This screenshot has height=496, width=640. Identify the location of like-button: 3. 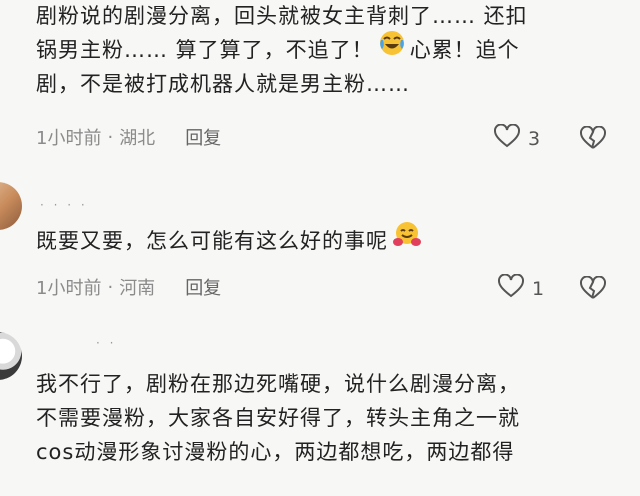
(517, 138).